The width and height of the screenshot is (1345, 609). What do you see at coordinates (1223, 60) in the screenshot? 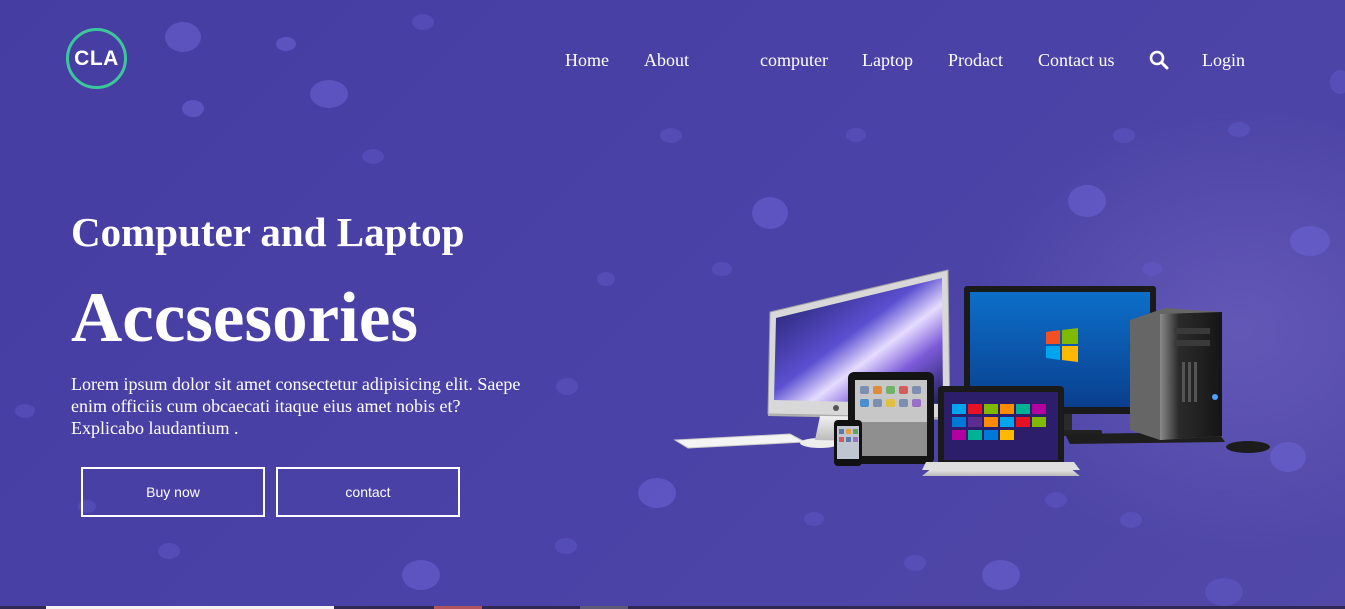
I see `login-link: Login` at bounding box center [1223, 60].